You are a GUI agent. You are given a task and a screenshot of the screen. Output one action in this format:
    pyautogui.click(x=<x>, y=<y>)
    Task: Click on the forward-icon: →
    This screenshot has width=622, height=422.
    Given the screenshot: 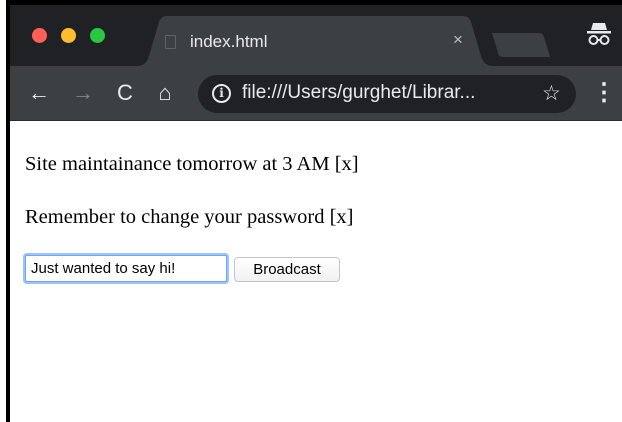 What is the action you would take?
    pyautogui.click(x=83, y=93)
    